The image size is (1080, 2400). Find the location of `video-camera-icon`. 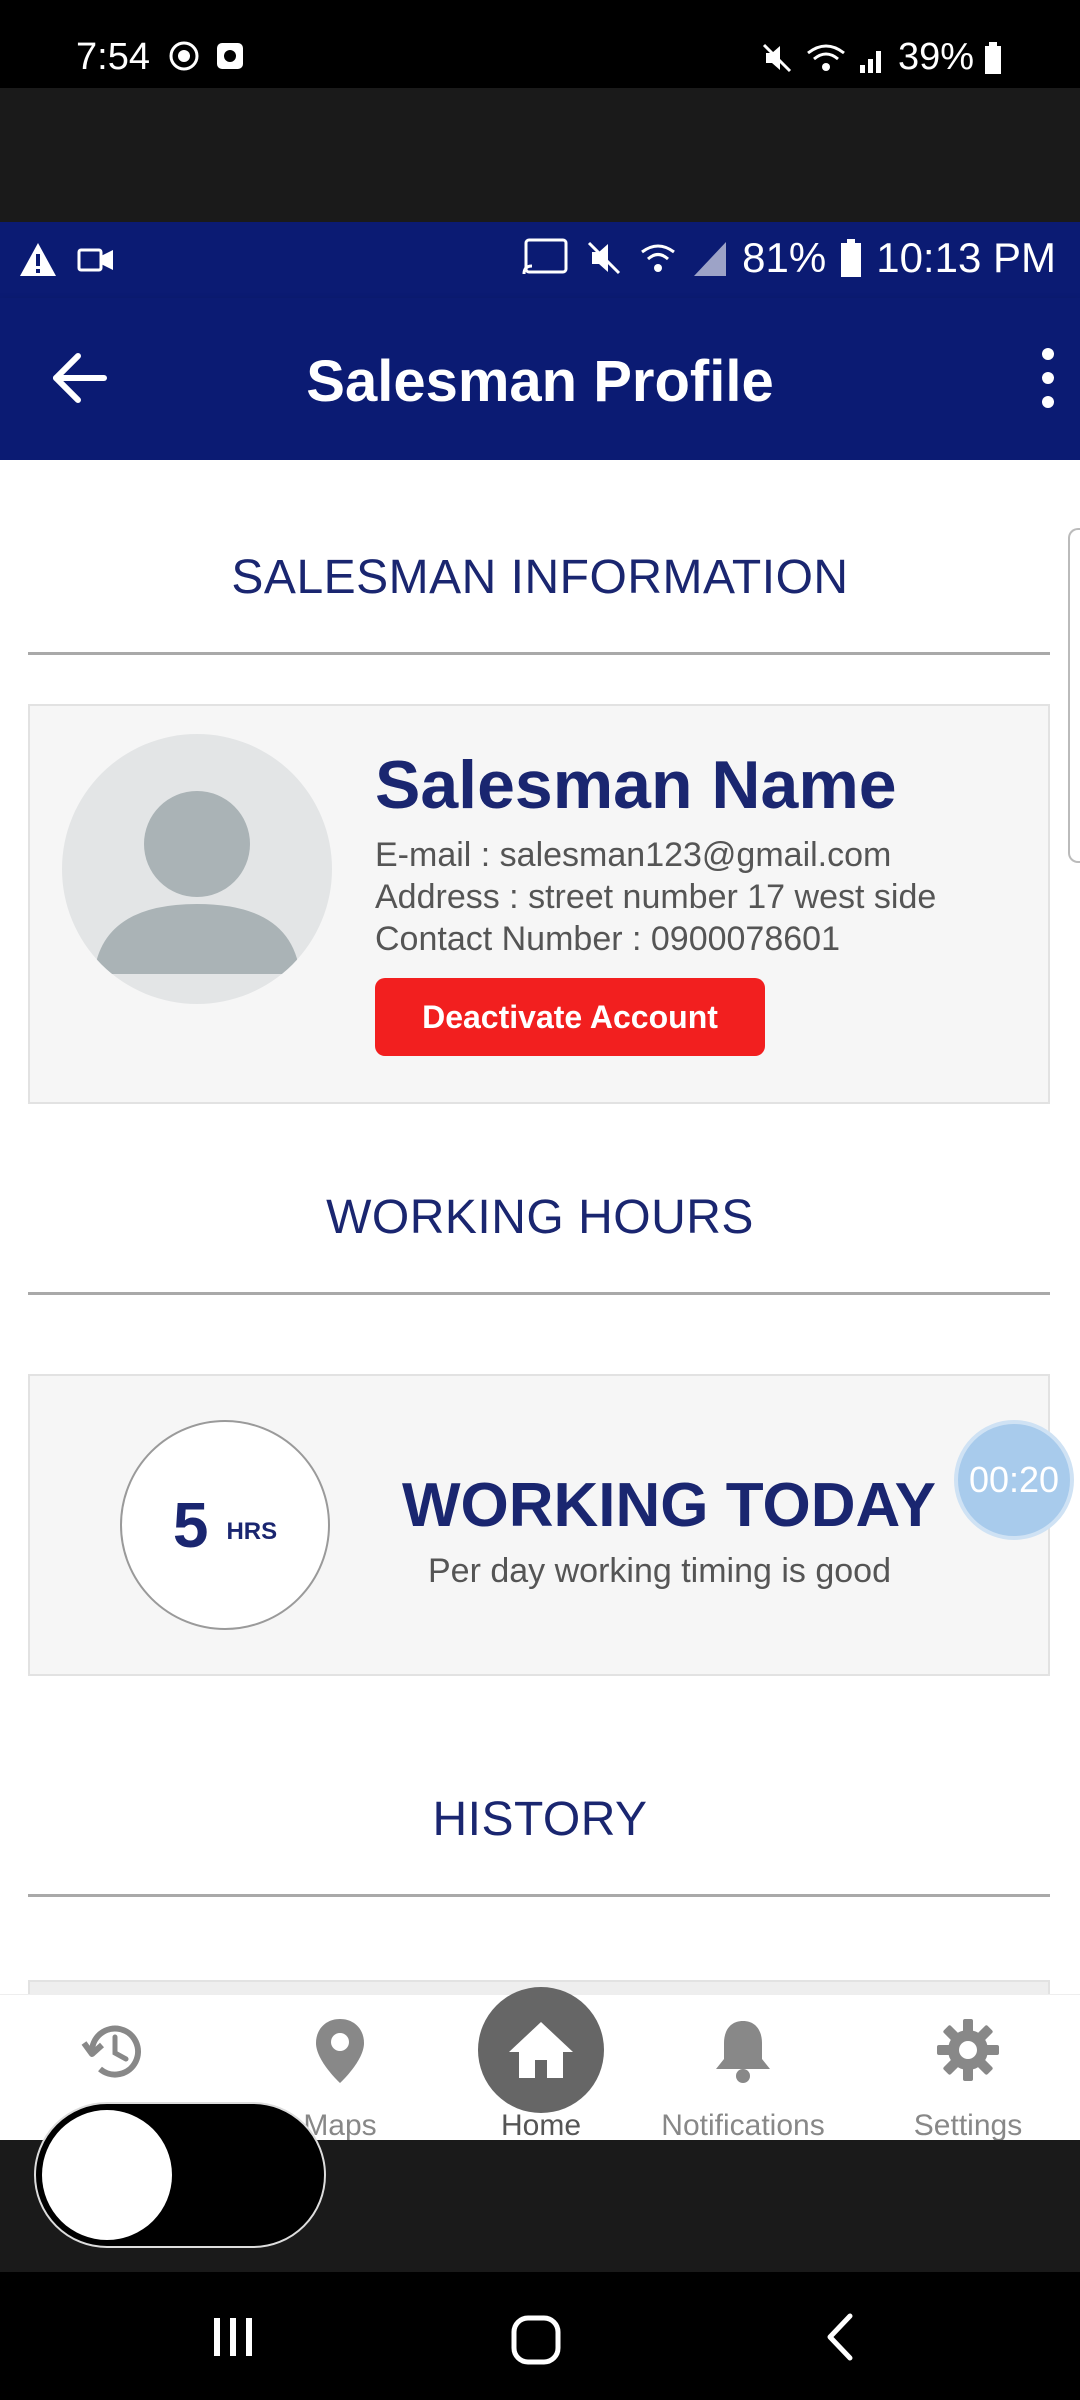

video-camera-icon is located at coordinates (95, 260).